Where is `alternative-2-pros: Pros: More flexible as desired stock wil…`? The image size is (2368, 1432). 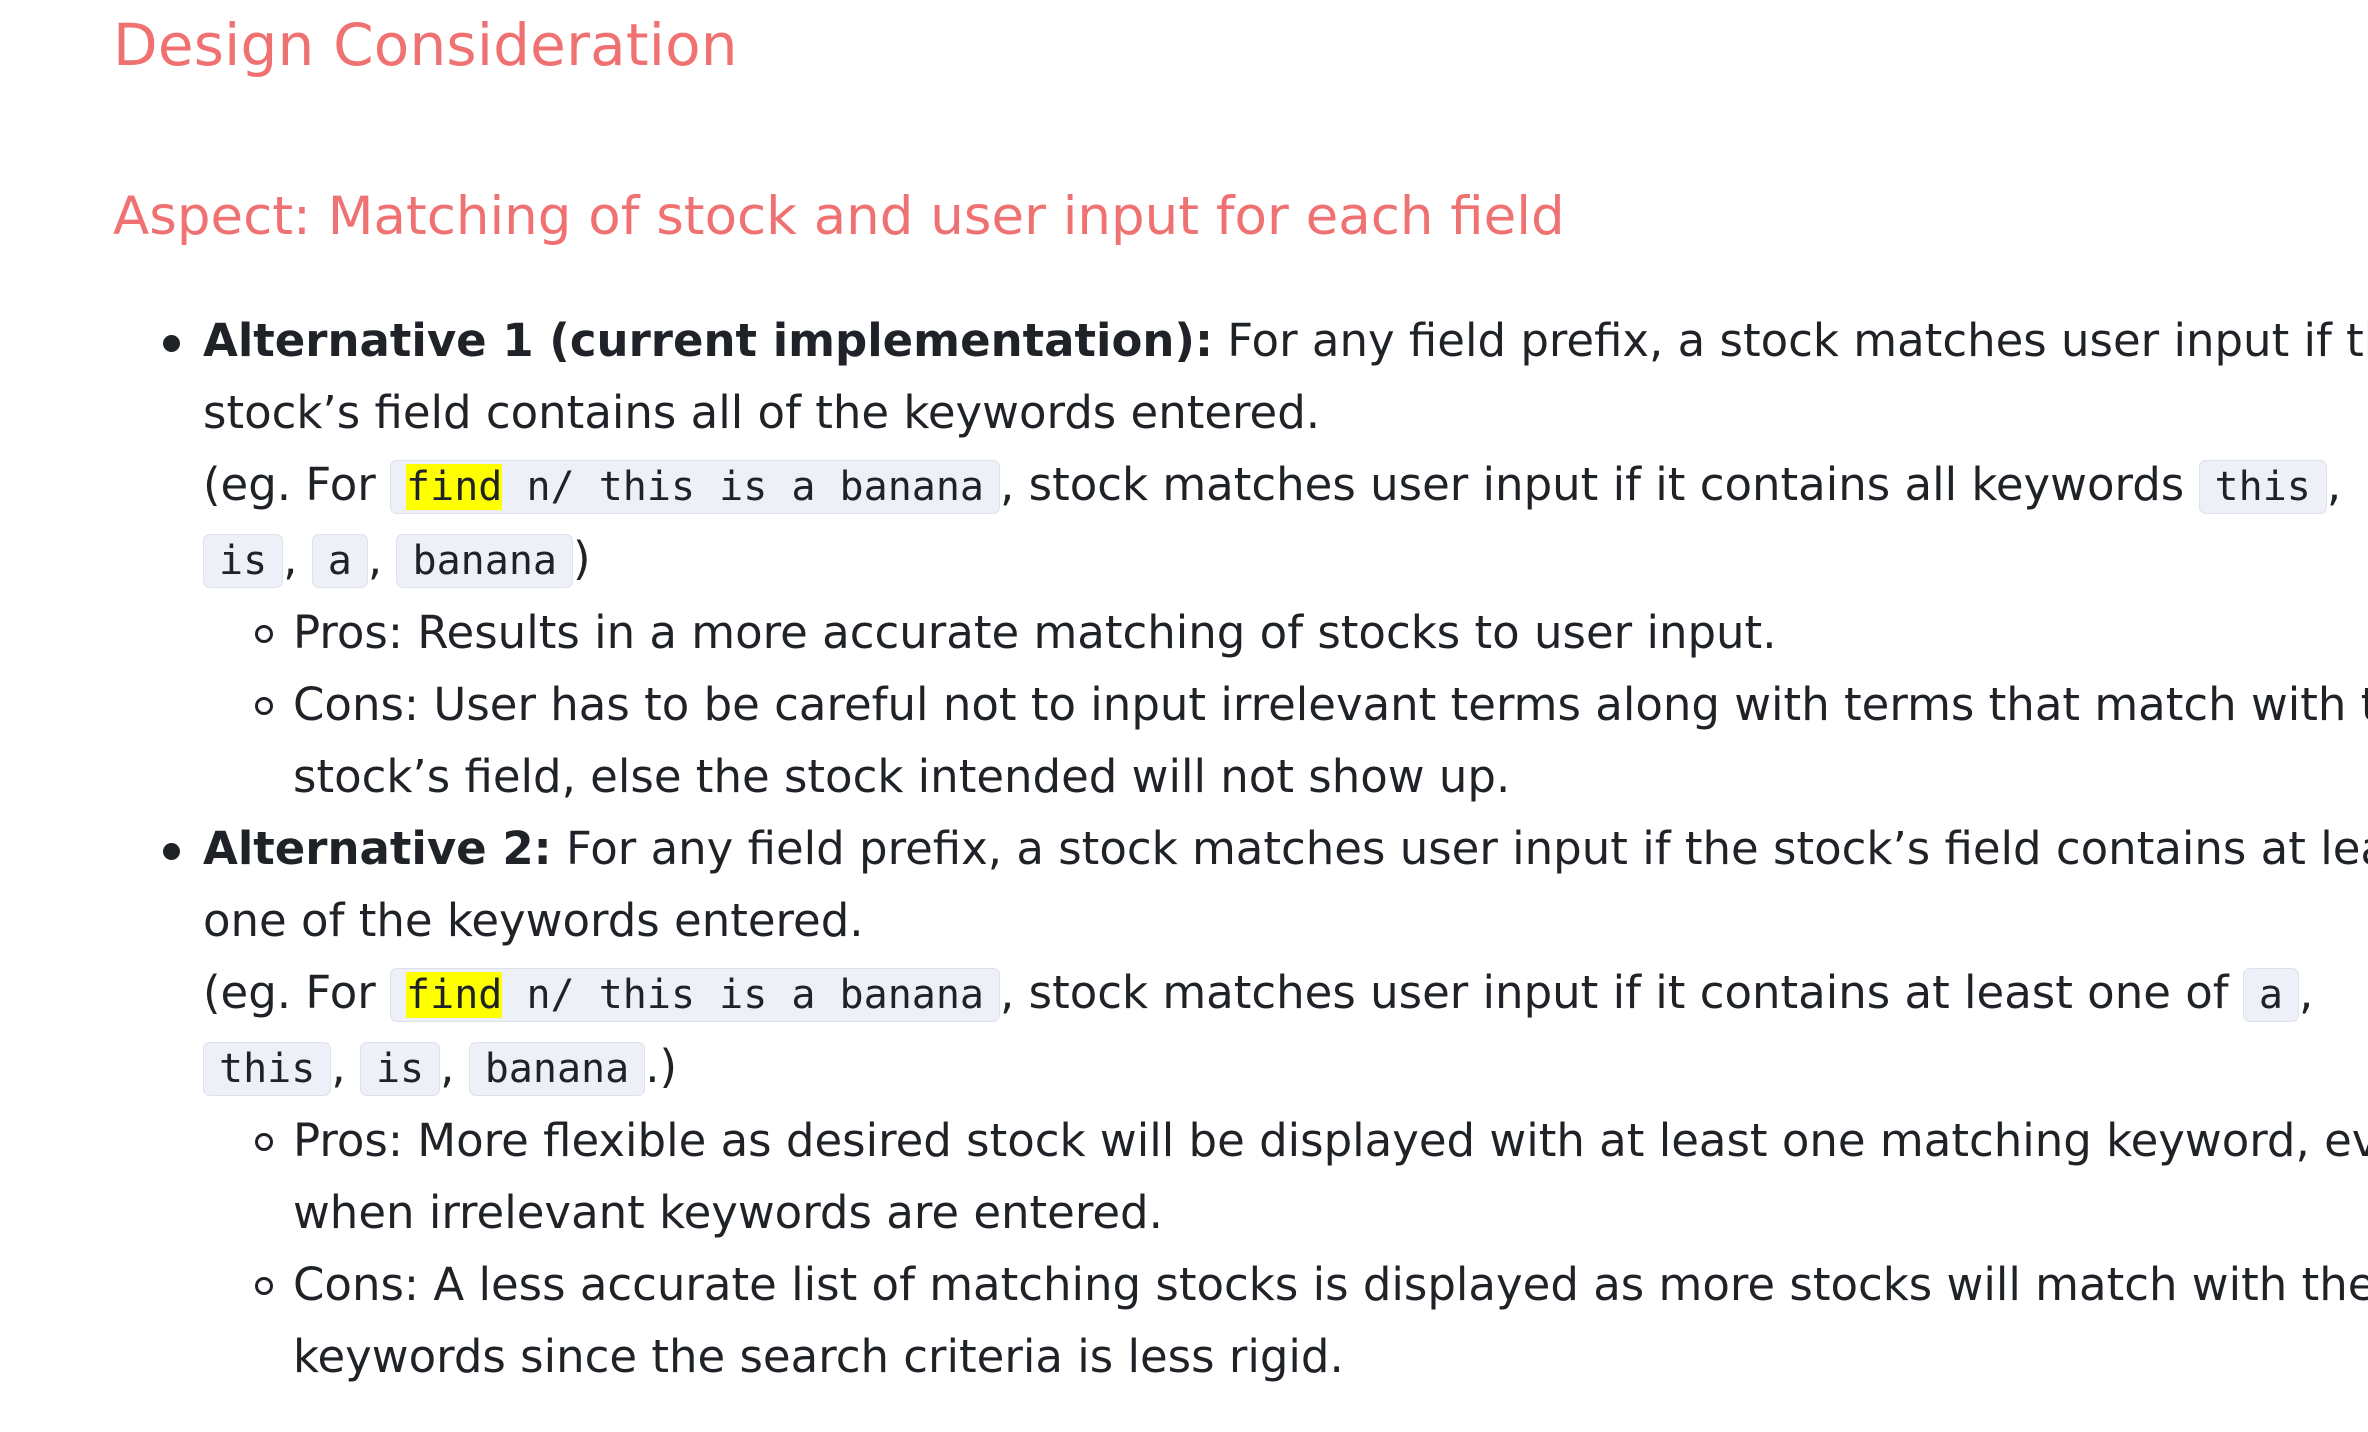 alternative-2-pros: Pros: More flexible as desired stock wil… is located at coordinates (1311, 1177).